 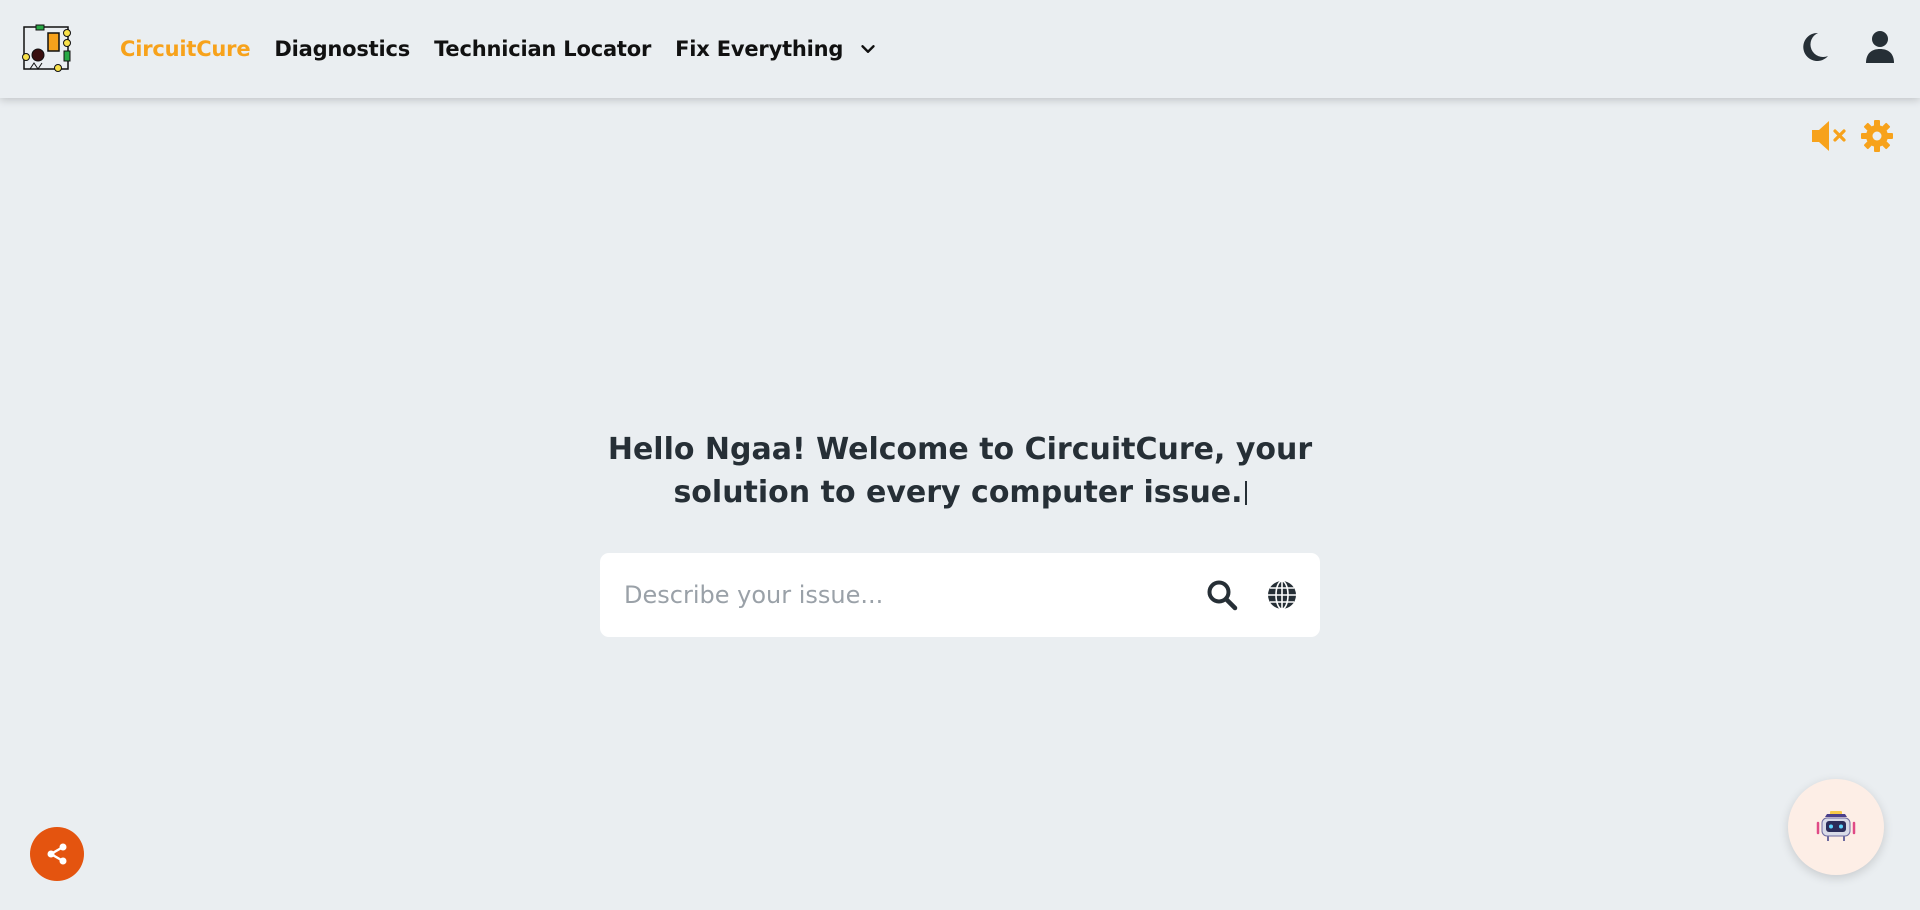 I want to click on welcome-line-1: Hello Ngaa! Welcome to CircuitCure, your, so click(x=960, y=449).